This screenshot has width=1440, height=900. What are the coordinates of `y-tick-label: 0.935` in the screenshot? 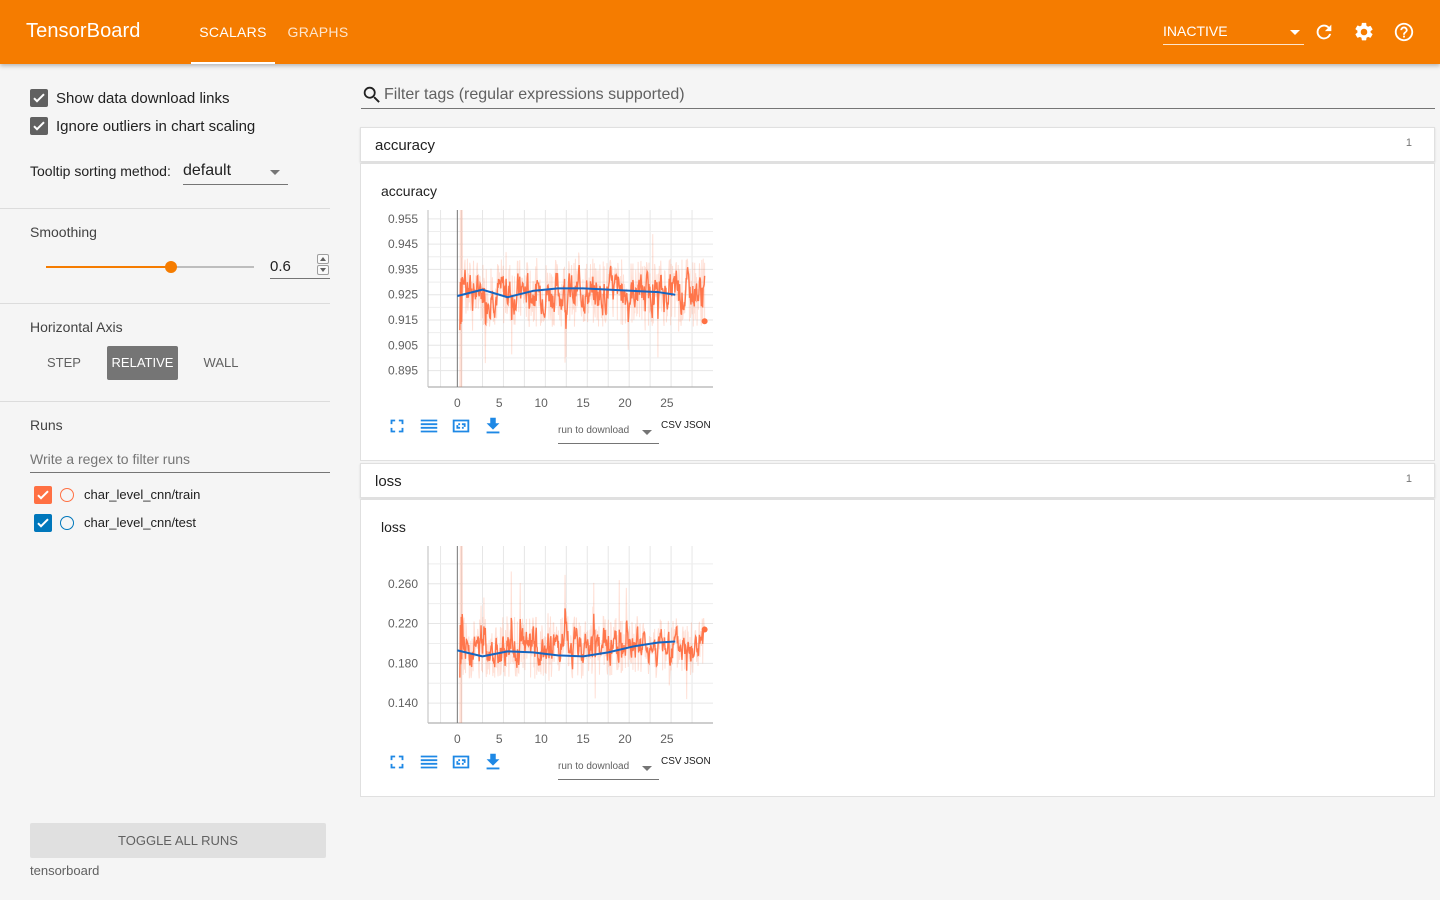 It's located at (403, 269).